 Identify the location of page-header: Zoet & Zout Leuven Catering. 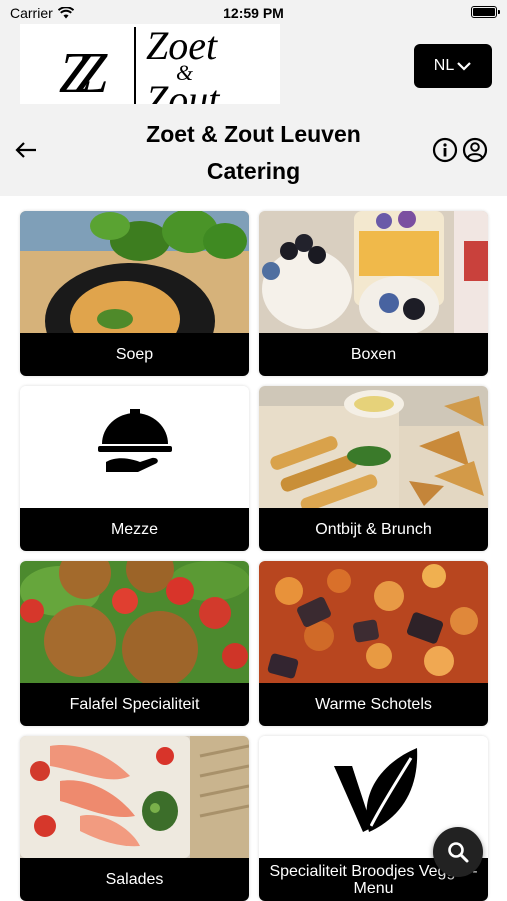
(253, 150).